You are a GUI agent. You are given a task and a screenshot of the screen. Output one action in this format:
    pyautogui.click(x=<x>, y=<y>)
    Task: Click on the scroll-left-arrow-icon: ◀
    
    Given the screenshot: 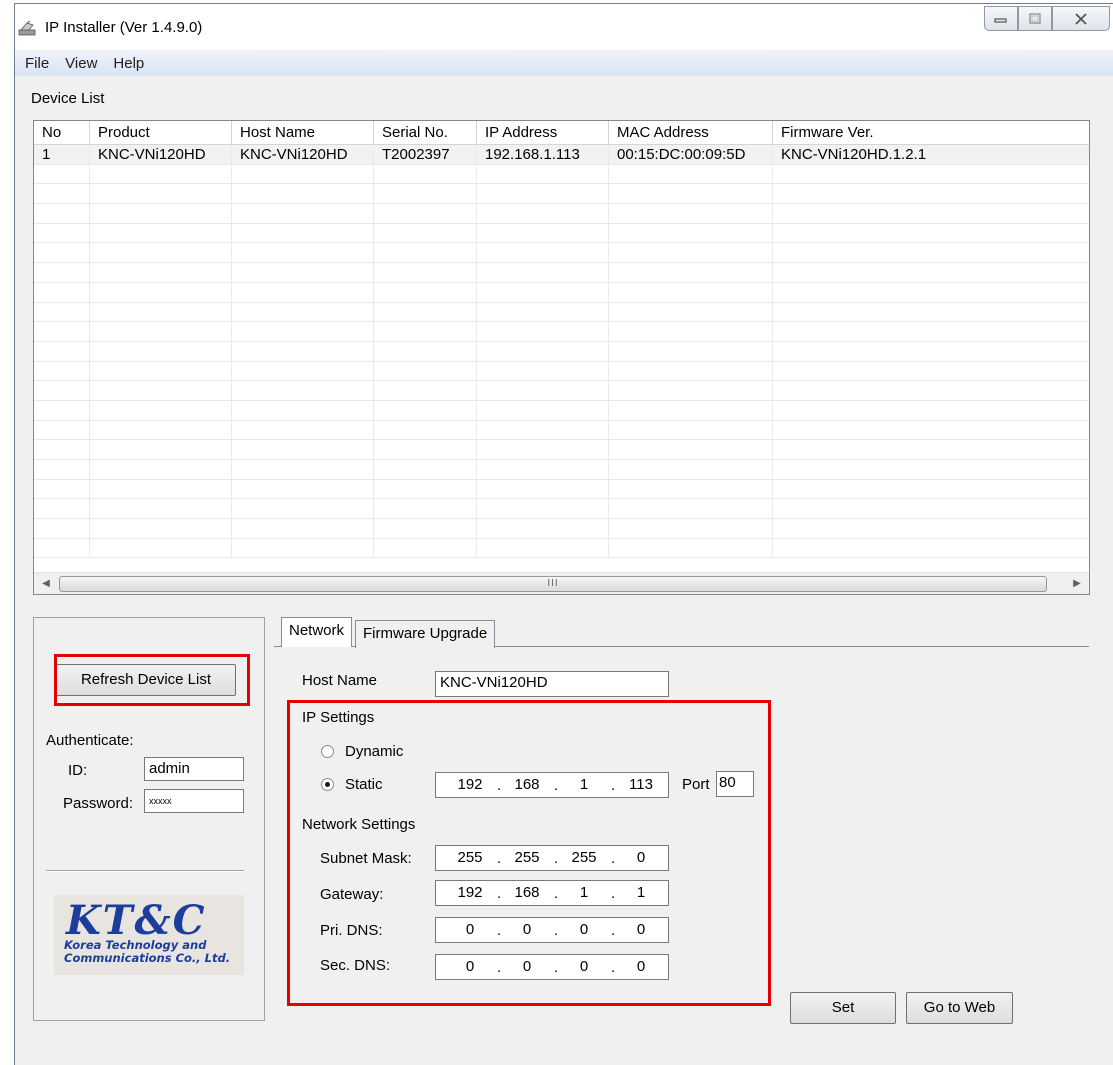 What is the action you would take?
    pyautogui.click(x=46, y=584)
    